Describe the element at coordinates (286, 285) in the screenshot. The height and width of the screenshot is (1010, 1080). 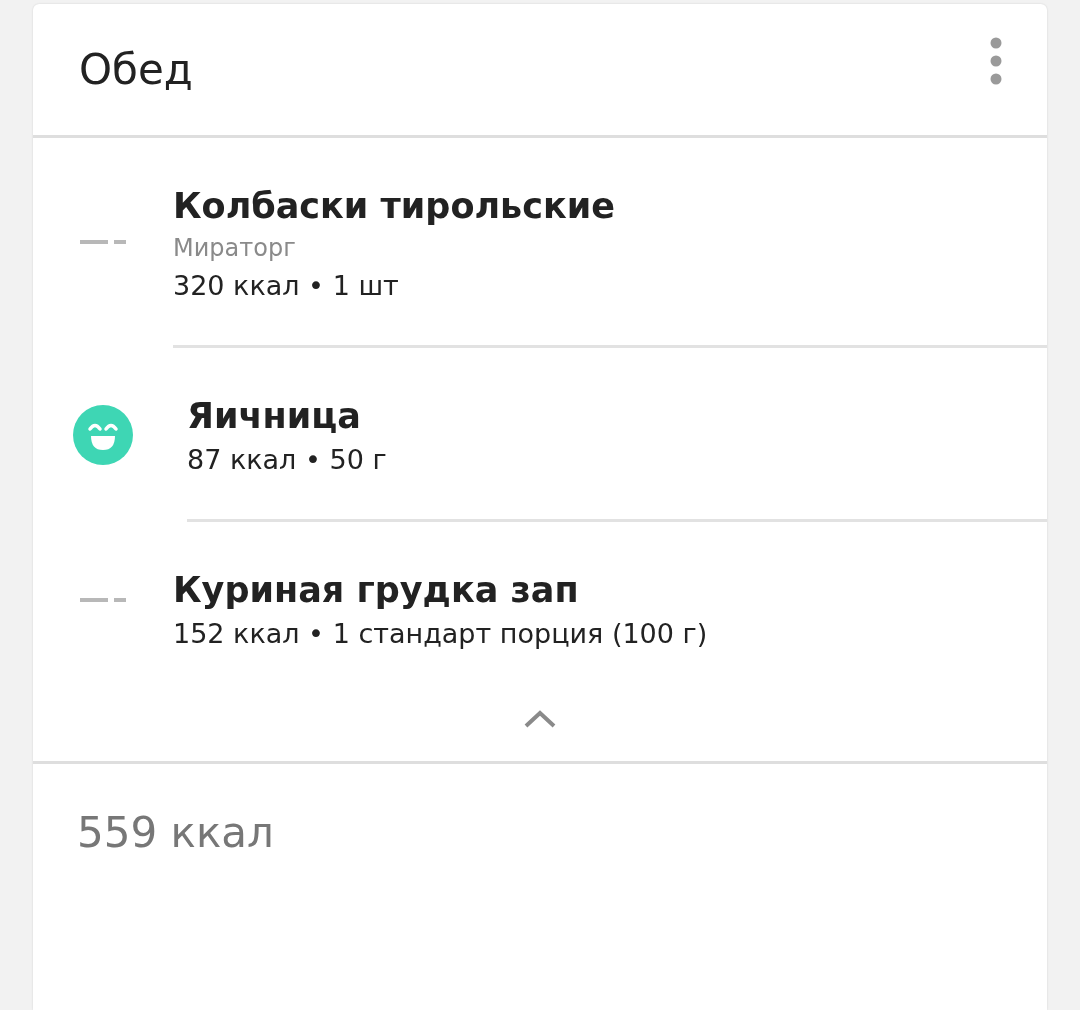
I see `food-calories-portion: 320 ккал • 1 шт` at that location.